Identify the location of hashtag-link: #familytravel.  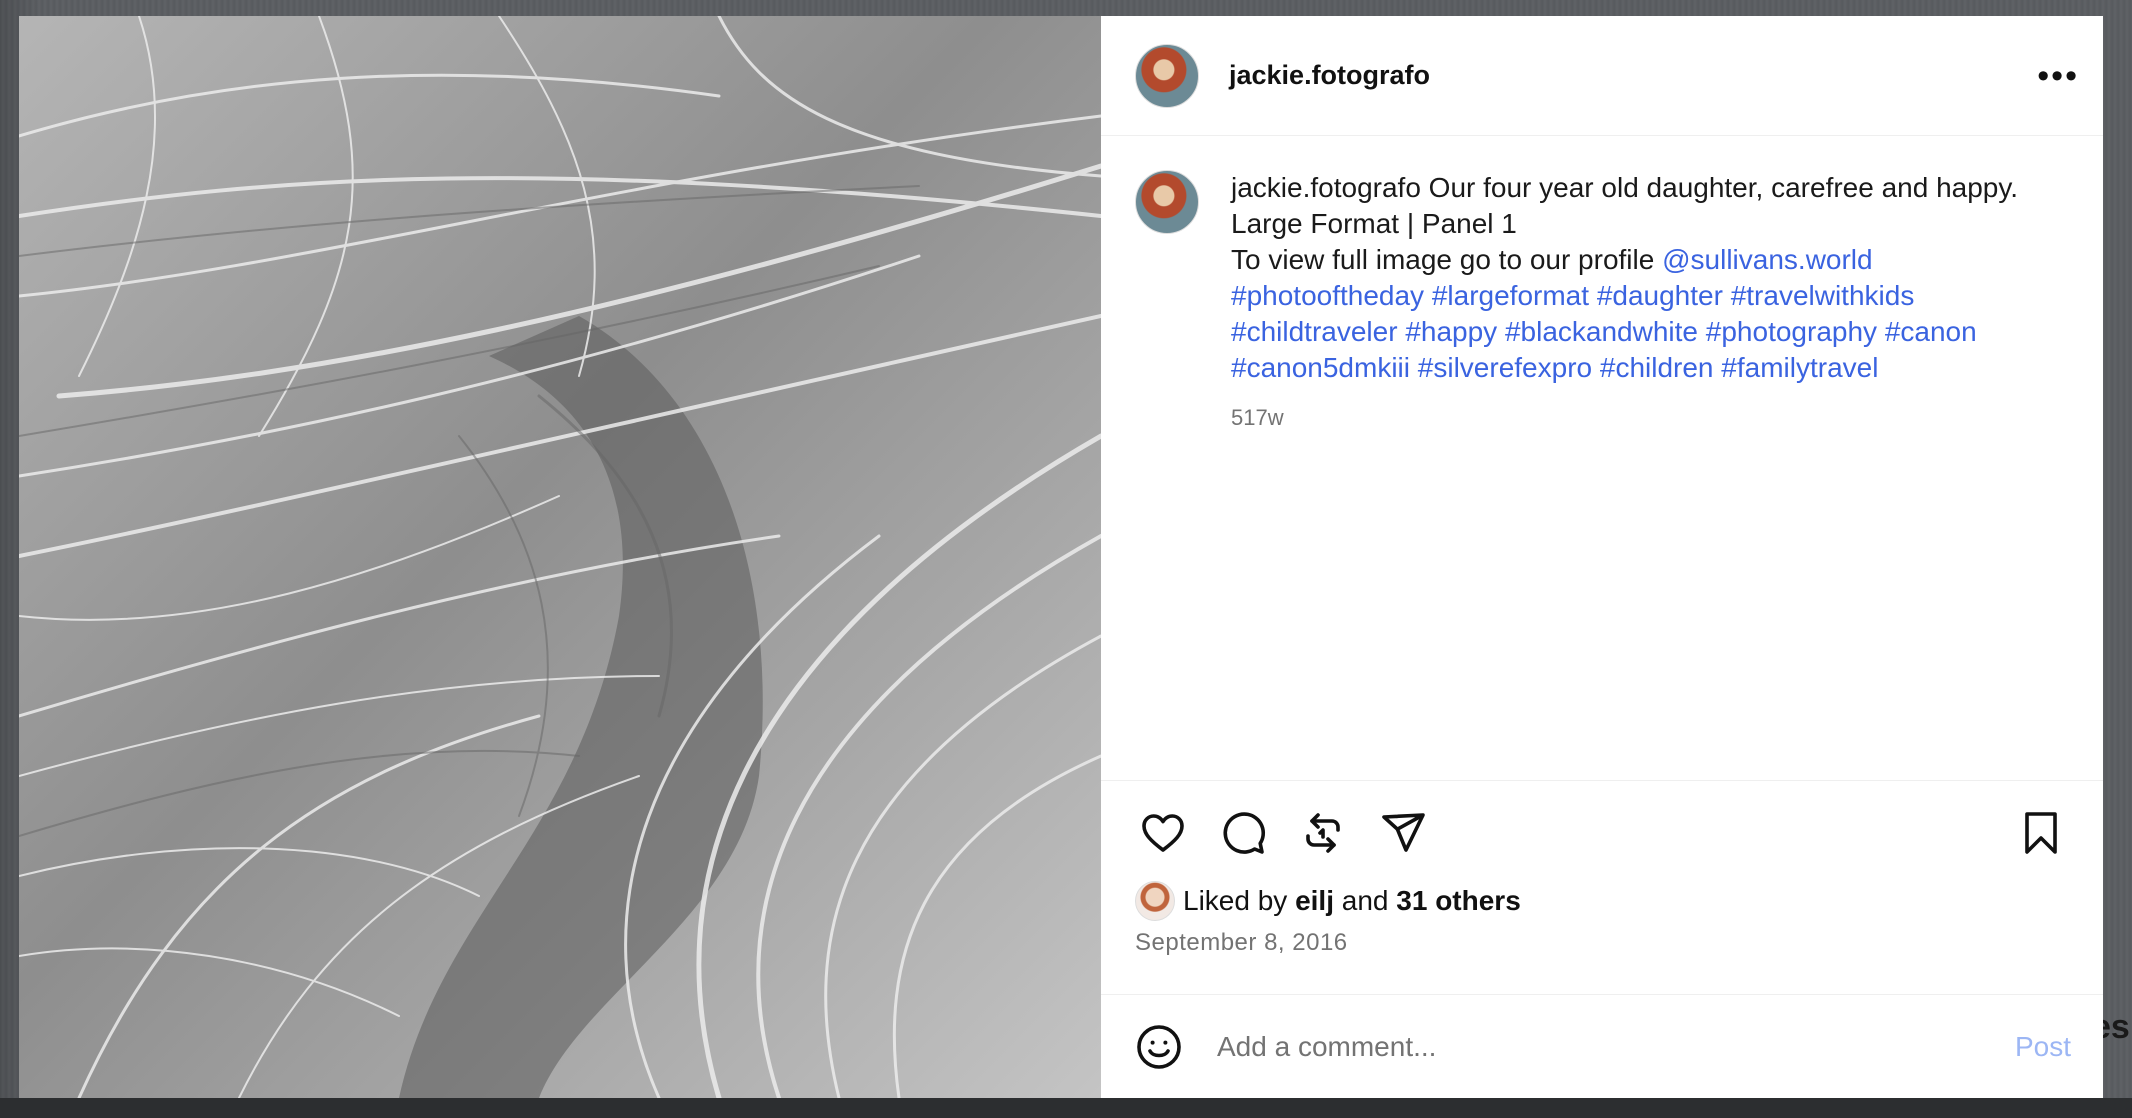
(1799, 367).